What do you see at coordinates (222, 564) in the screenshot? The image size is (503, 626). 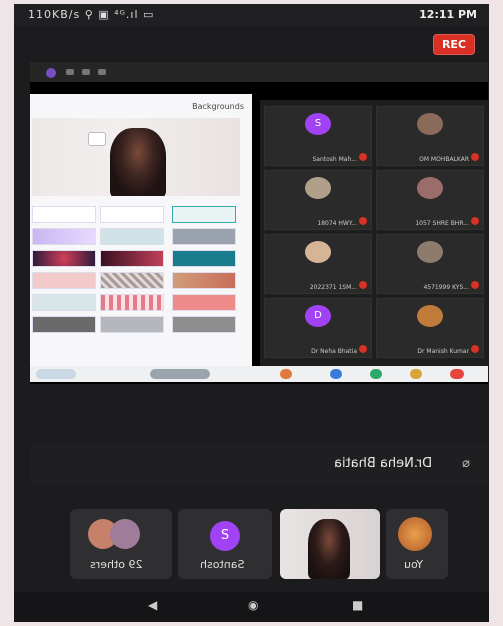 I see `santosh-label: Santosh` at bounding box center [222, 564].